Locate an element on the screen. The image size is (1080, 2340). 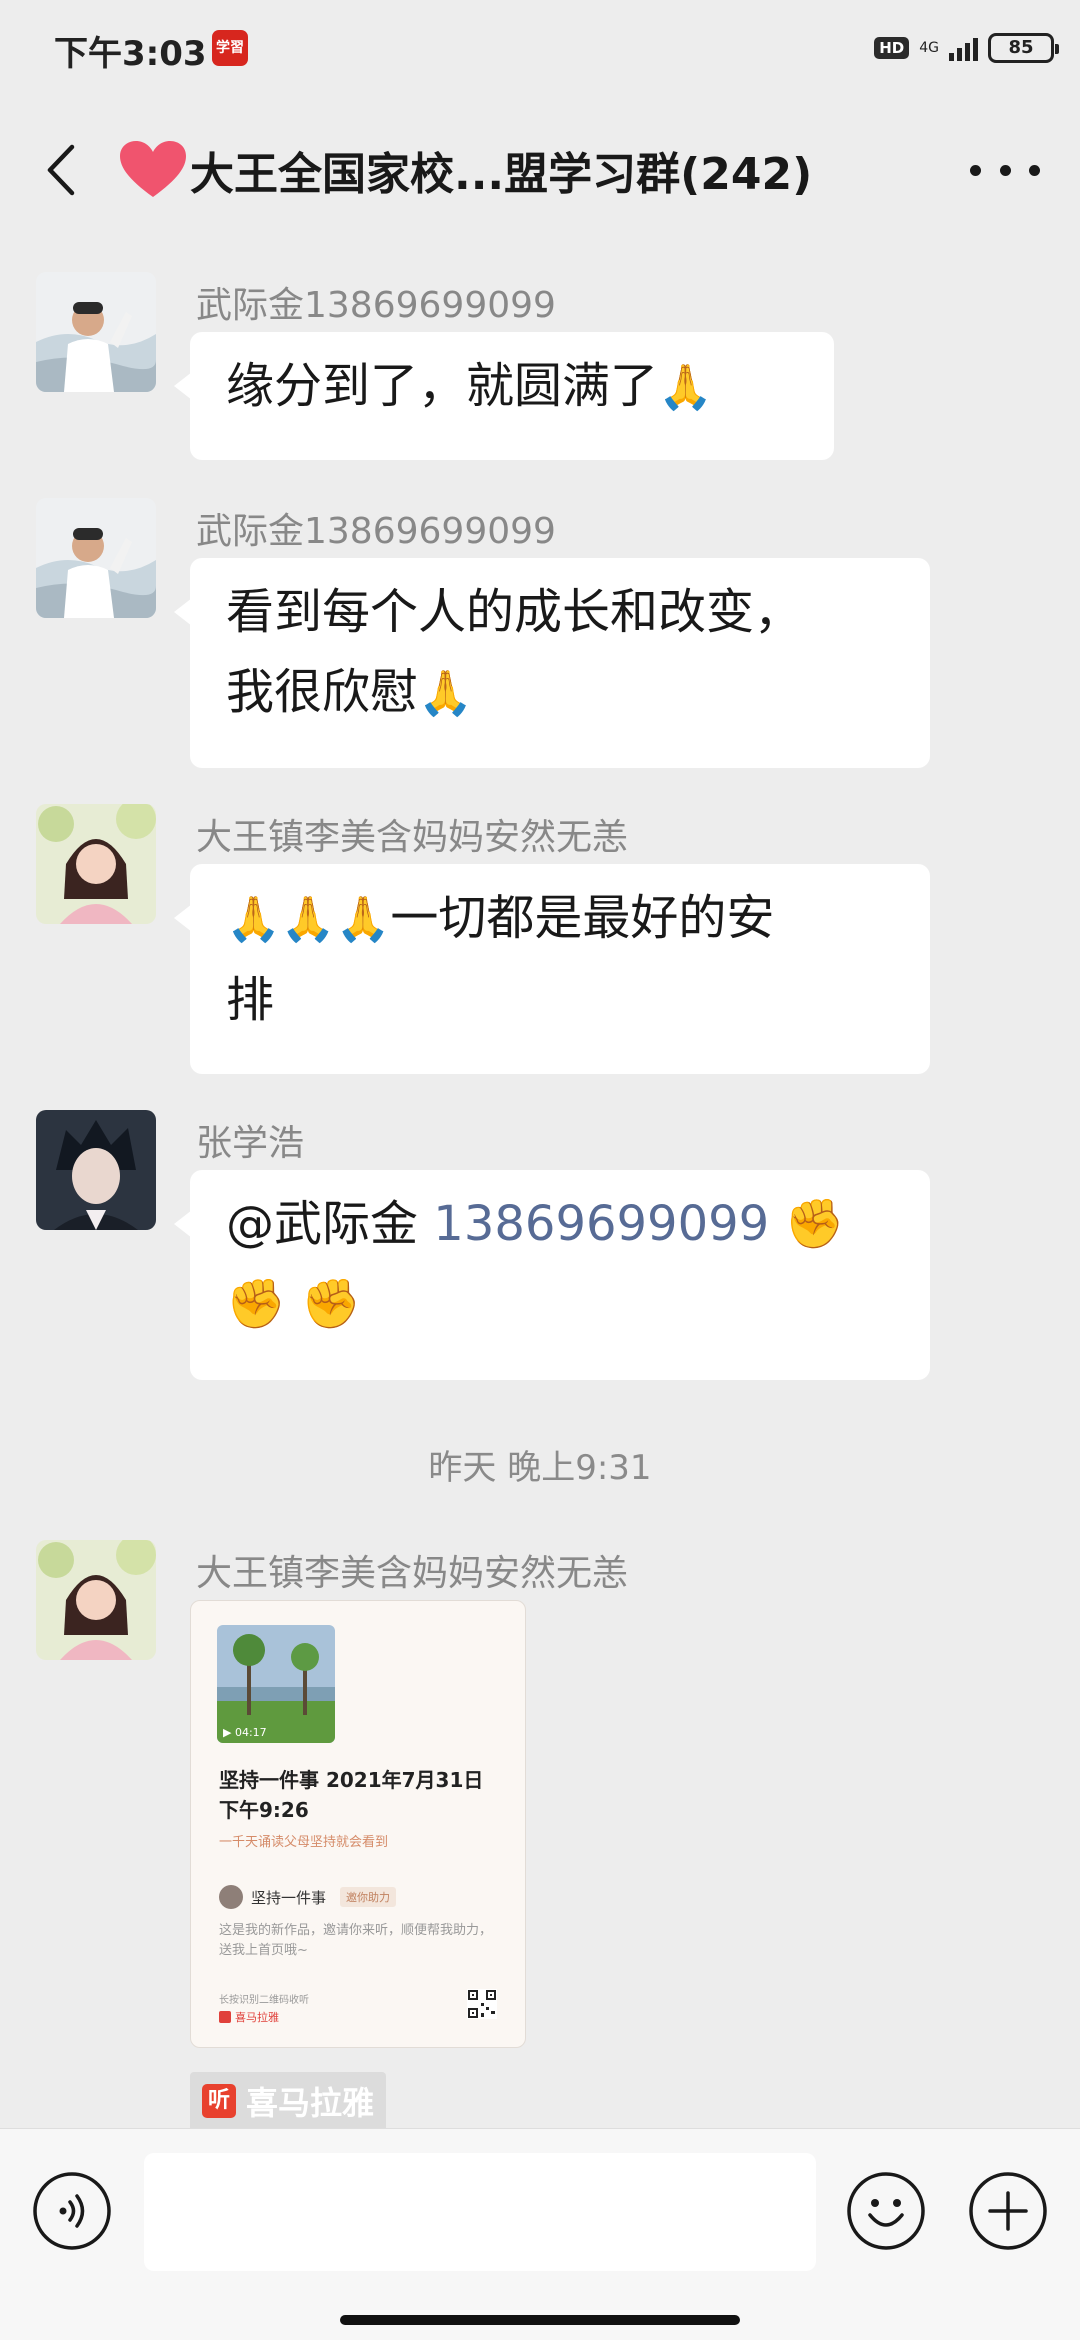
source-label: 听 喜马拉雅 is located at coordinates (288, 2101).